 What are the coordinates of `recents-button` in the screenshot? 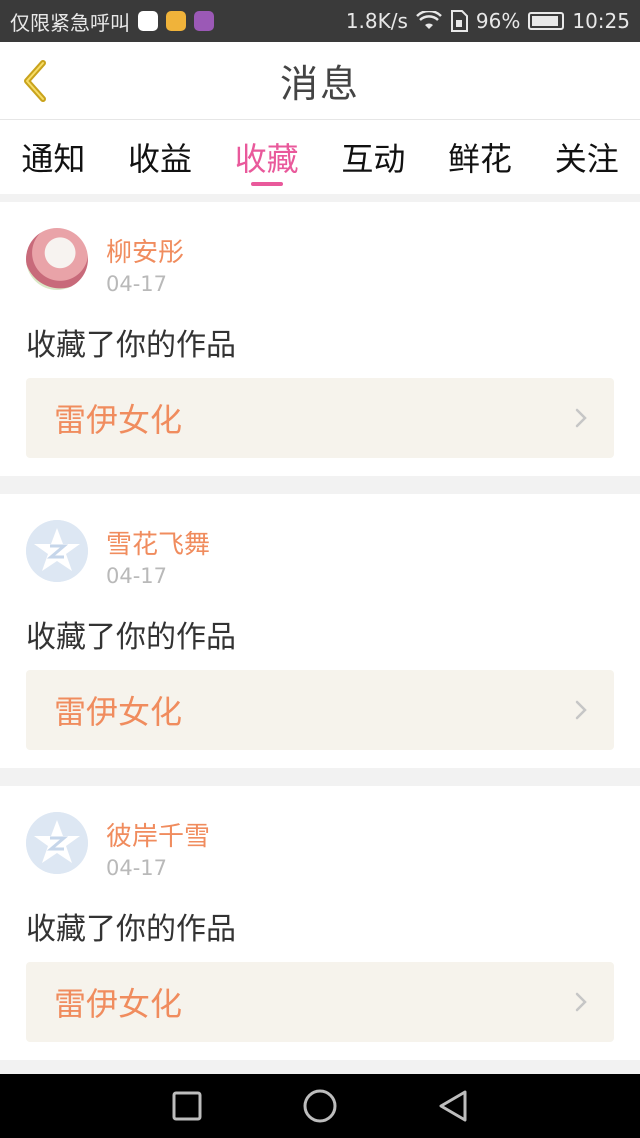 It's located at (187, 1106).